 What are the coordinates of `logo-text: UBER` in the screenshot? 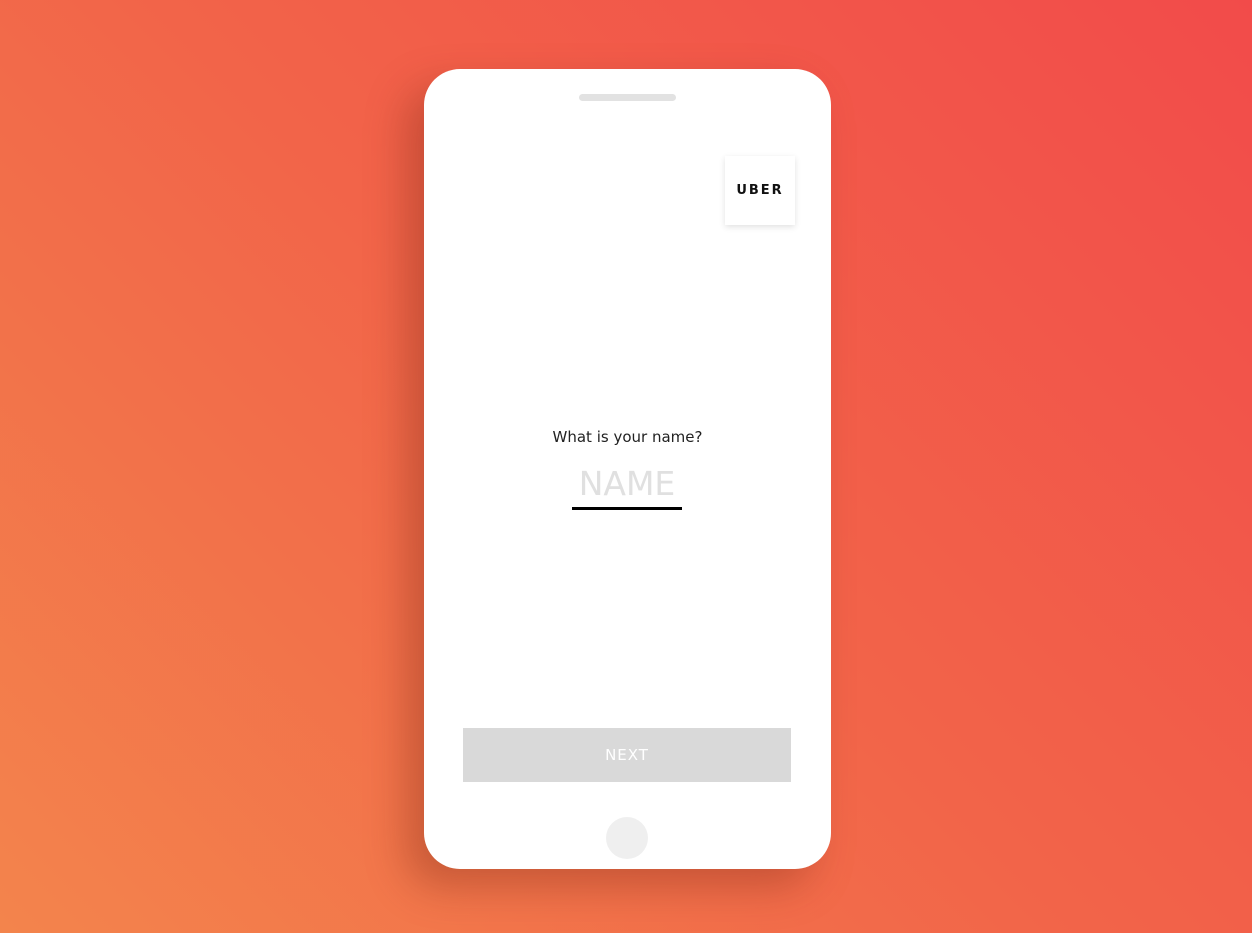 It's located at (760, 190).